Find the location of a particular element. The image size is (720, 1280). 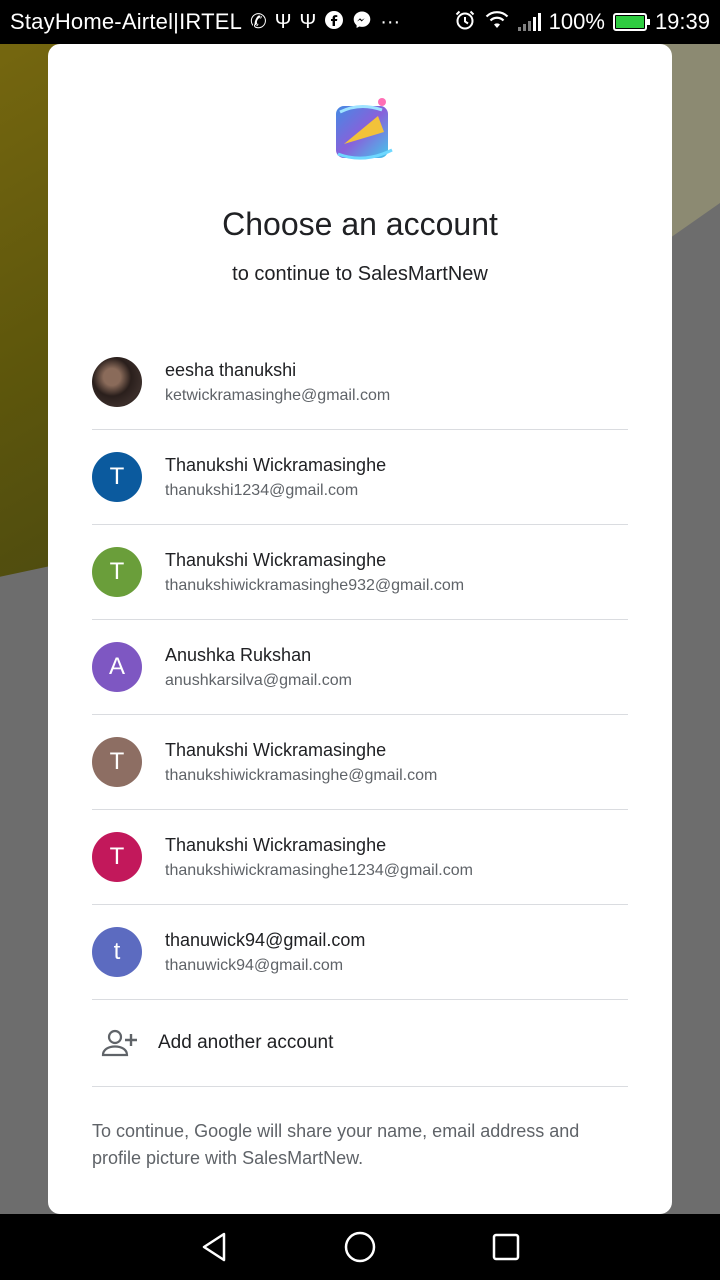

account-name: Anushka Rukshan is located at coordinates (238, 654).